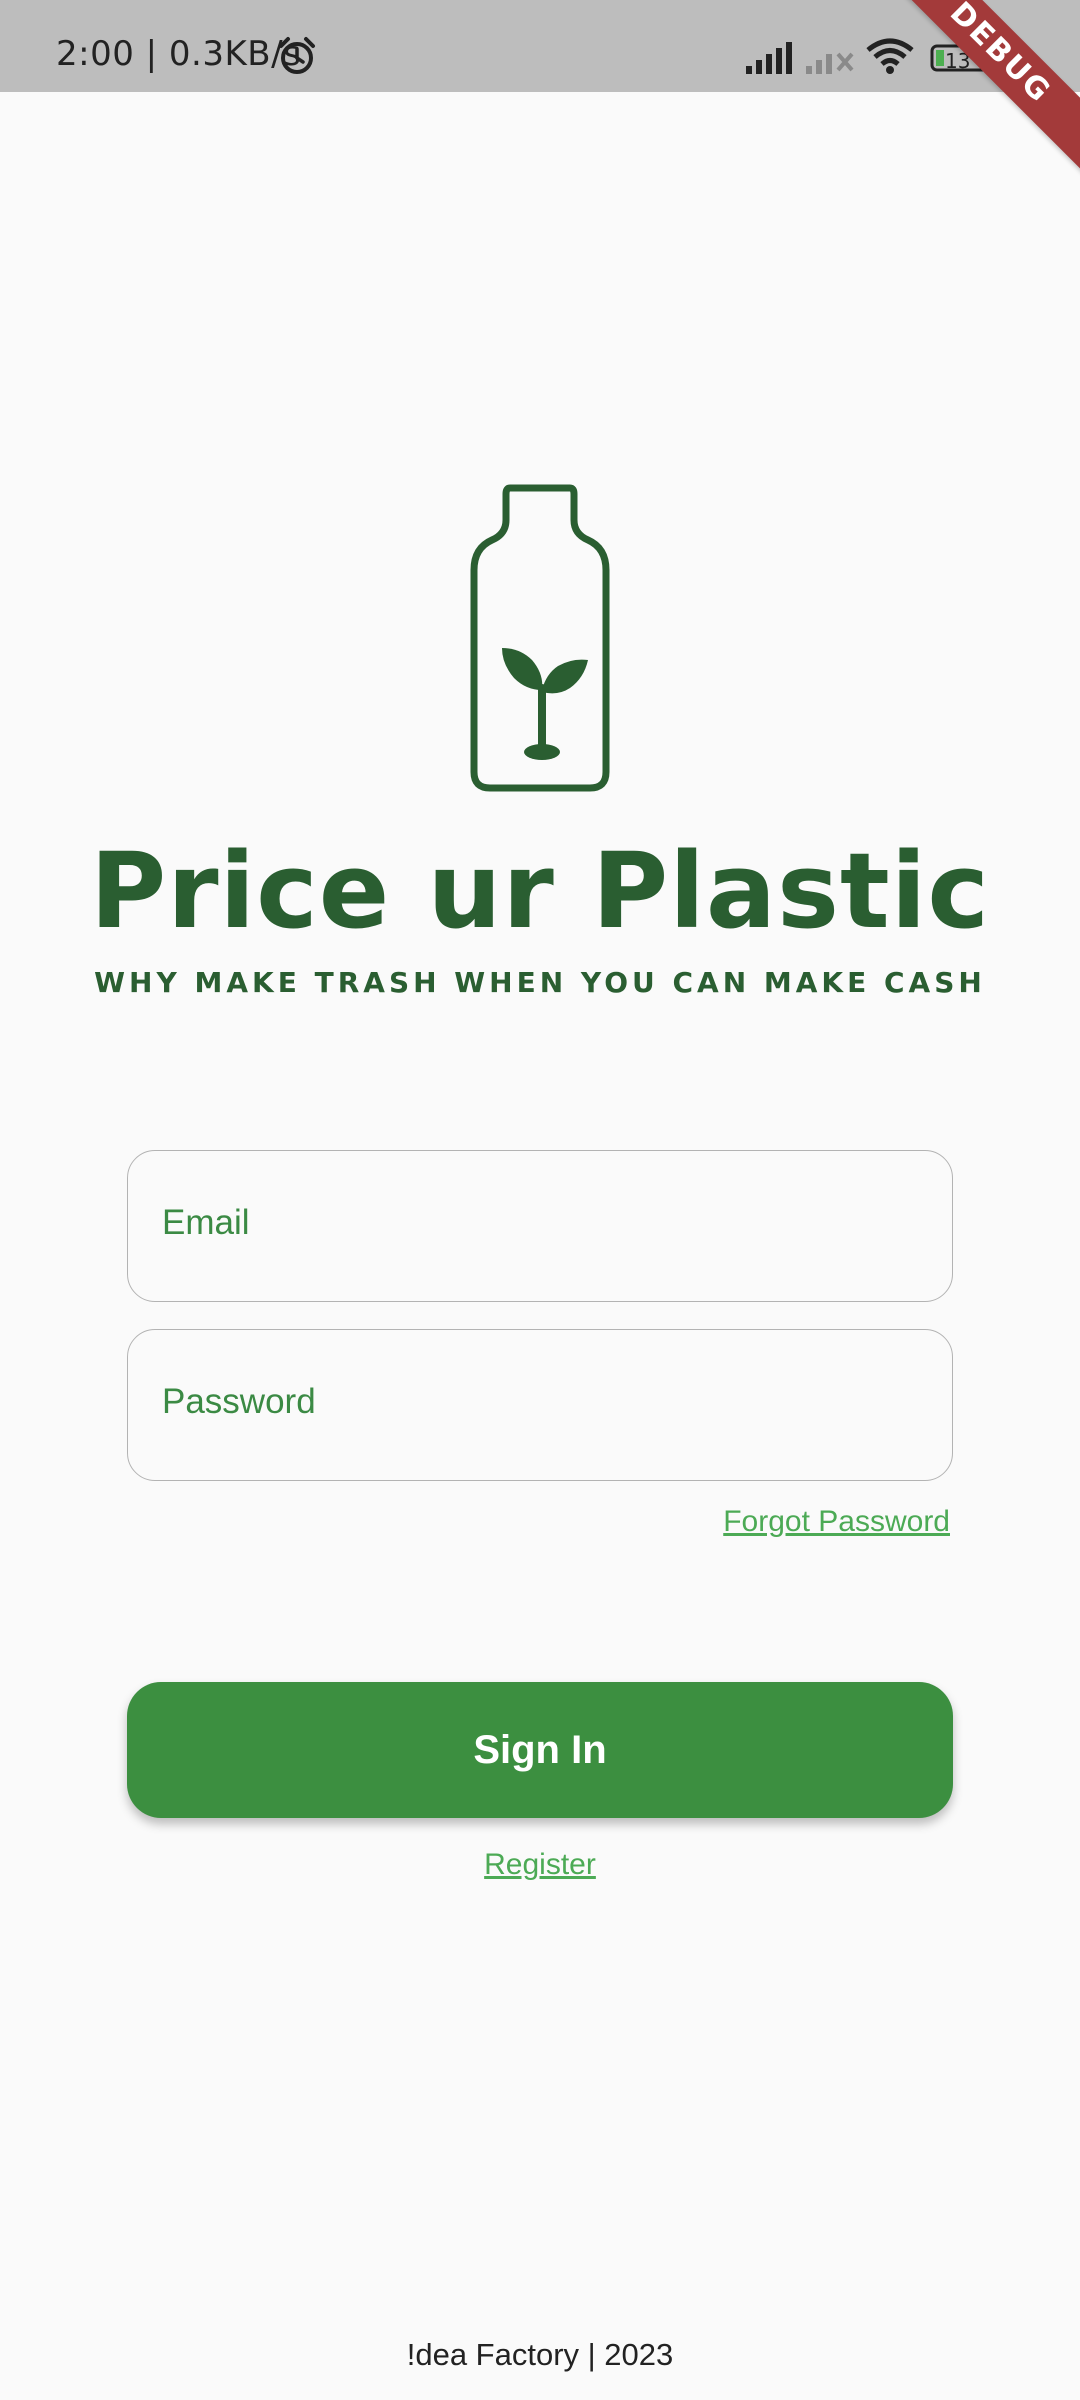 The height and width of the screenshot is (2400, 1080). What do you see at coordinates (540, 1750) in the screenshot?
I see `sign-in-button: Sign In` at bounding box center [540, 1750].